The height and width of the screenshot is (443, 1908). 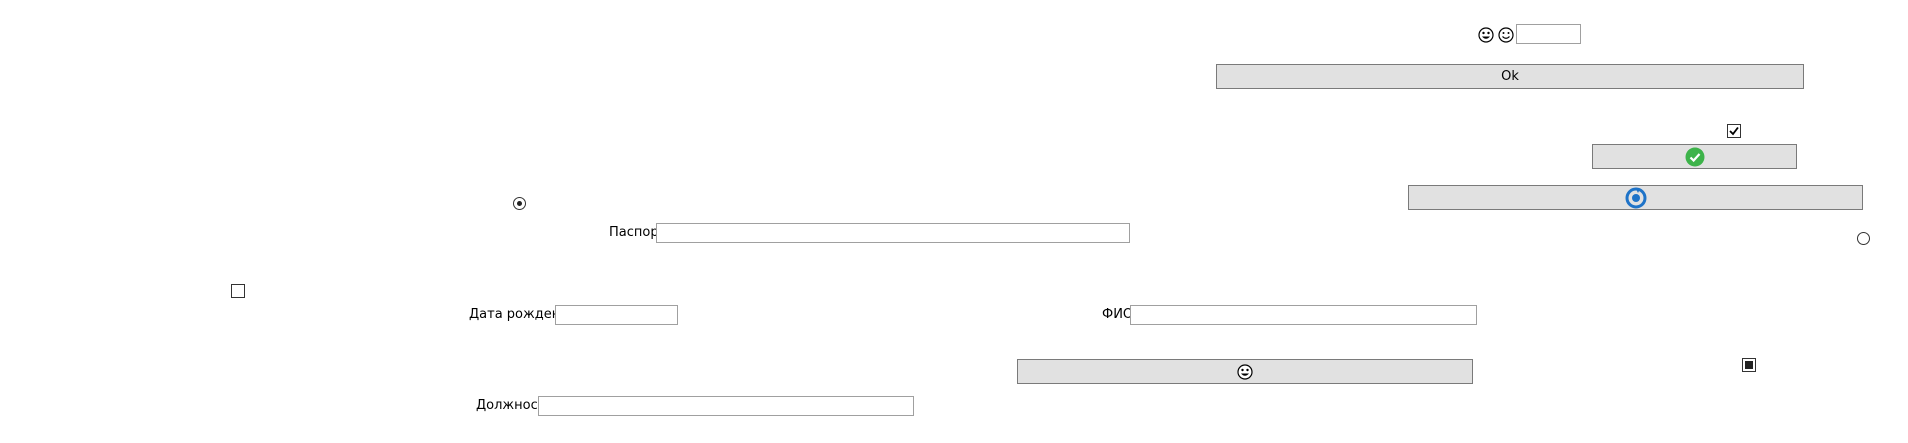 What do you see at coordinates (1548, 34) in the screenshot?
I see `top-small-input` at bounding box center [1548, 34].